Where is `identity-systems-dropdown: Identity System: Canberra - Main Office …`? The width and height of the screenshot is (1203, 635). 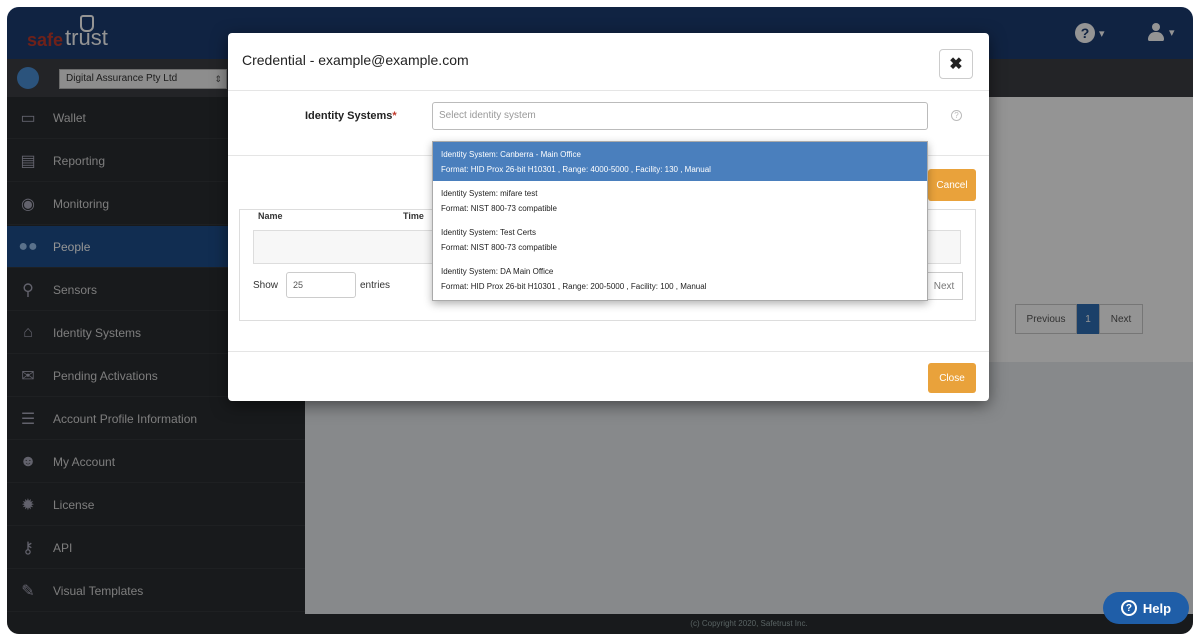
identity-systems-dropdown: Identity System: Canberra - Main Office … is located at coordinates (680, 221).